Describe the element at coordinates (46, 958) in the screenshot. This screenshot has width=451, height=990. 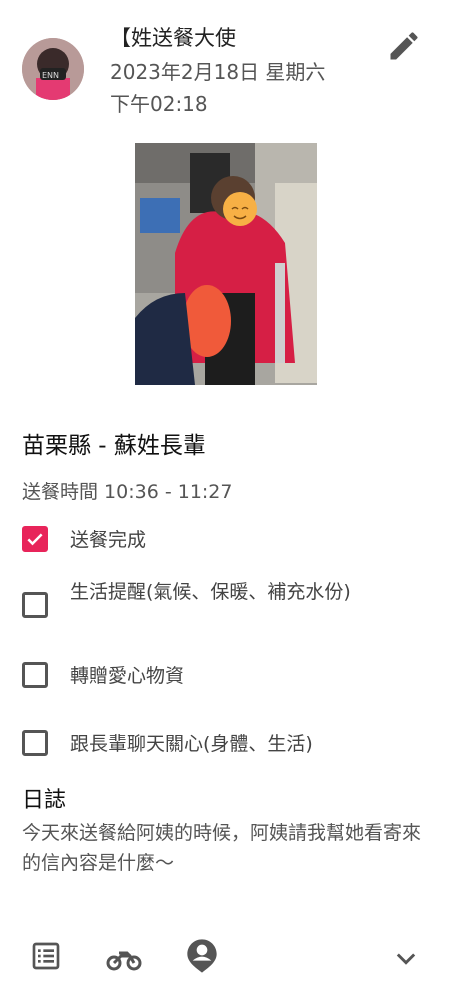
I see `list-icon` at that location.